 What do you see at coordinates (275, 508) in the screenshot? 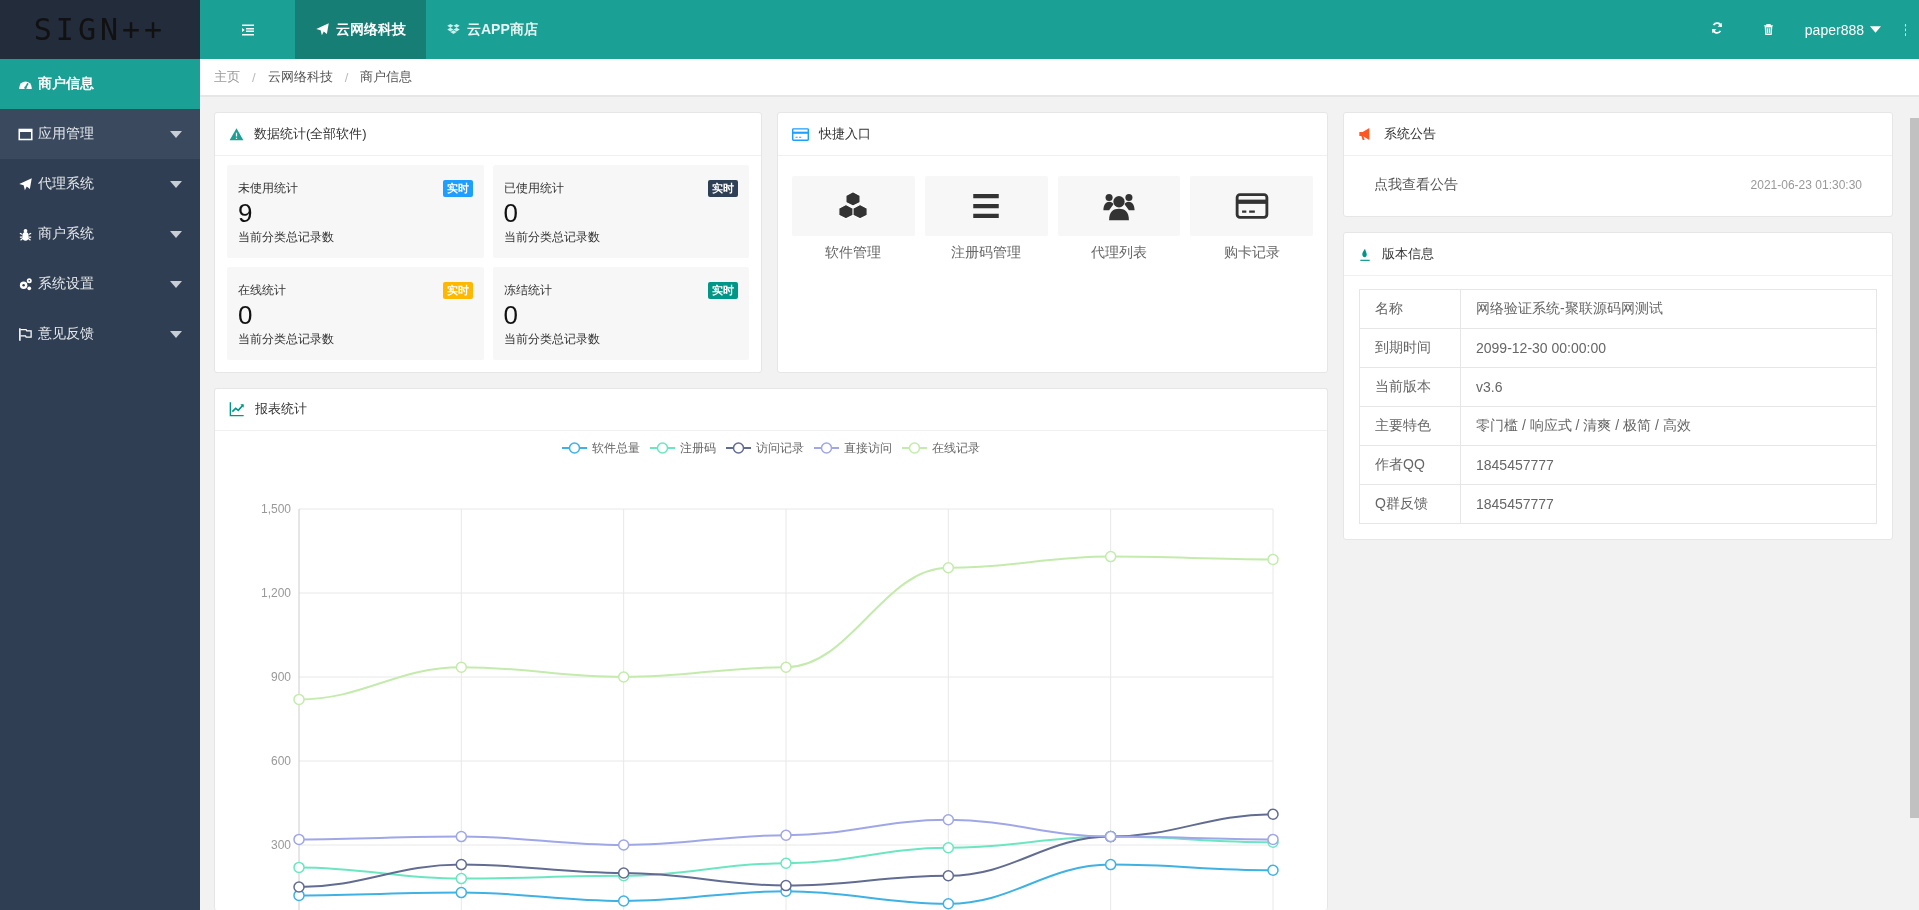
I see `y-tick-label: 1,500` at bounding box center [275, 508].